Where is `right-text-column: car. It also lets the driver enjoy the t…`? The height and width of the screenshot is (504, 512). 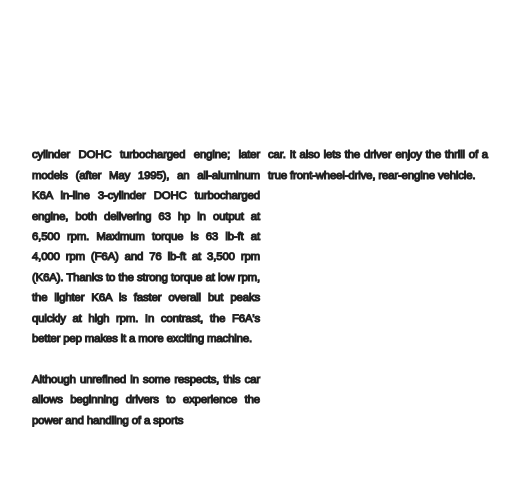 right-text-column: car. It also lets the driver enjoy the t… is located at coordinates (377, 166).